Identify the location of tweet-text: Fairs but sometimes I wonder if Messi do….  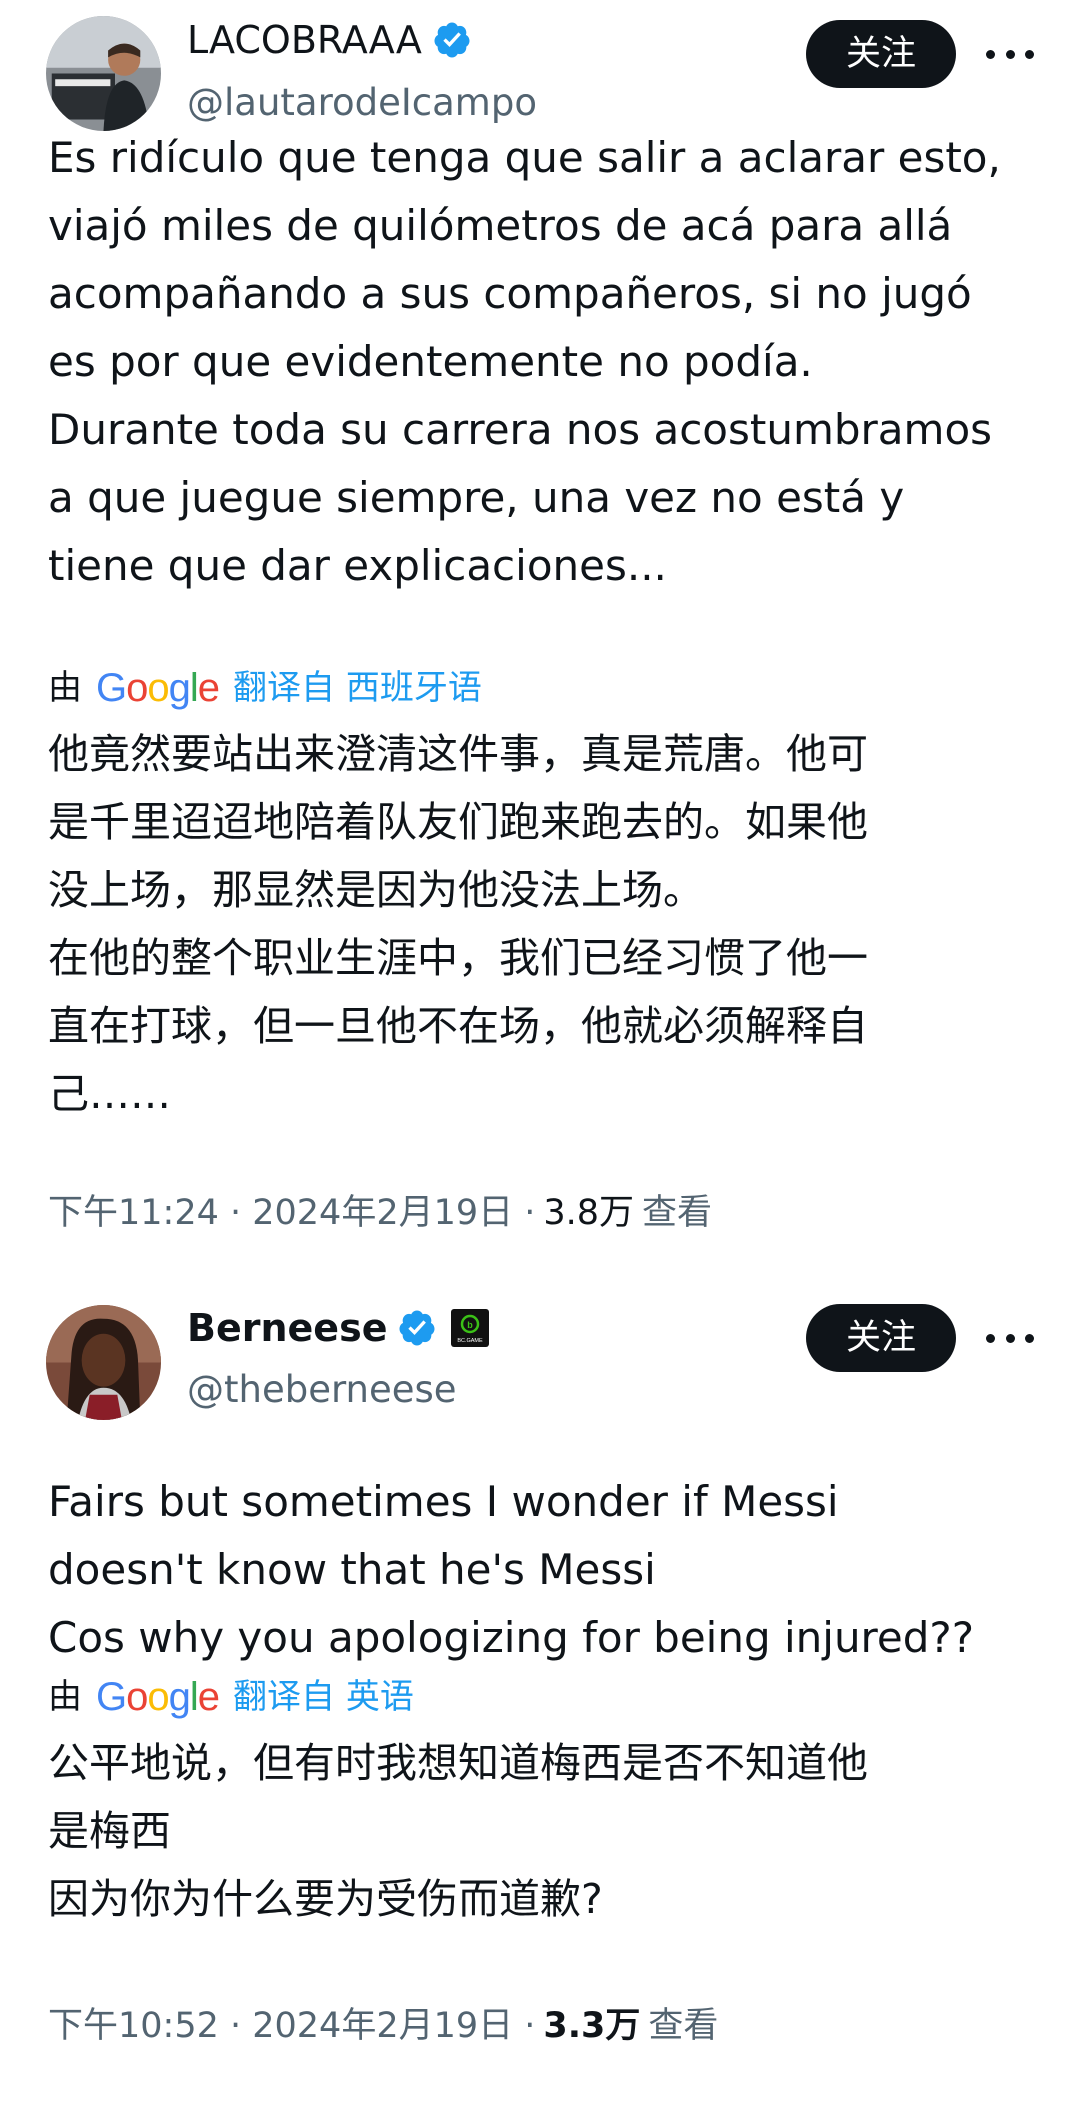
(511, 1569).